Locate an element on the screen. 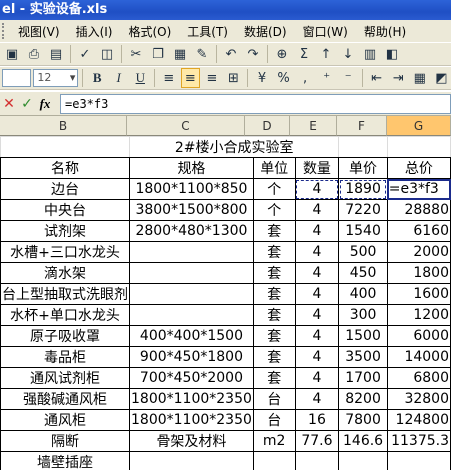 Image resolution: width=451 pixels, height=470 pixels. font-size-select: 12 is located at coordinates (56, 78).